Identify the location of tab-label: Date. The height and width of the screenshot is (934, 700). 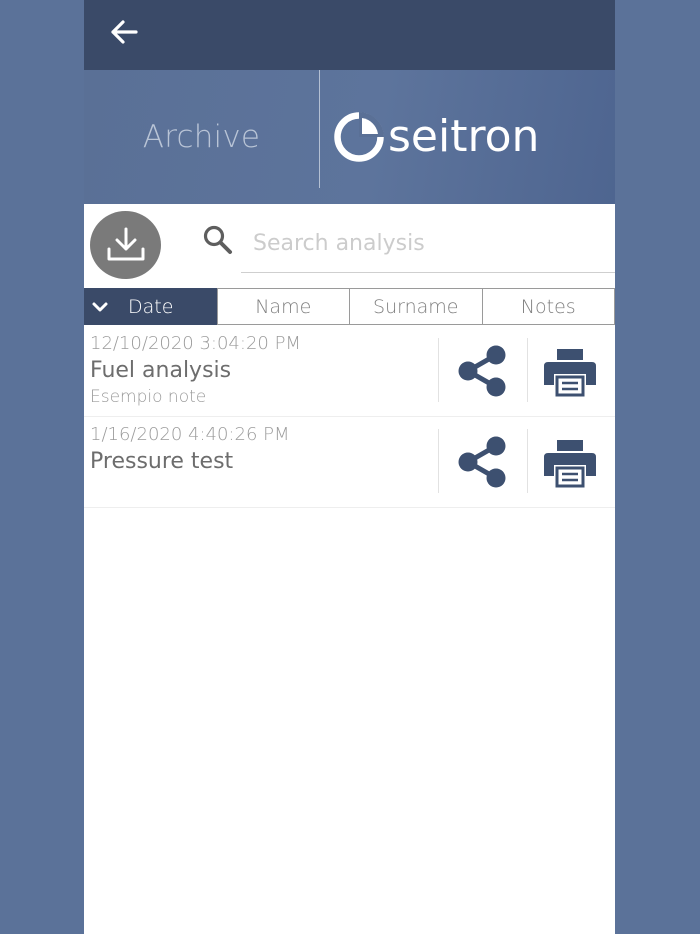
(151, 306).